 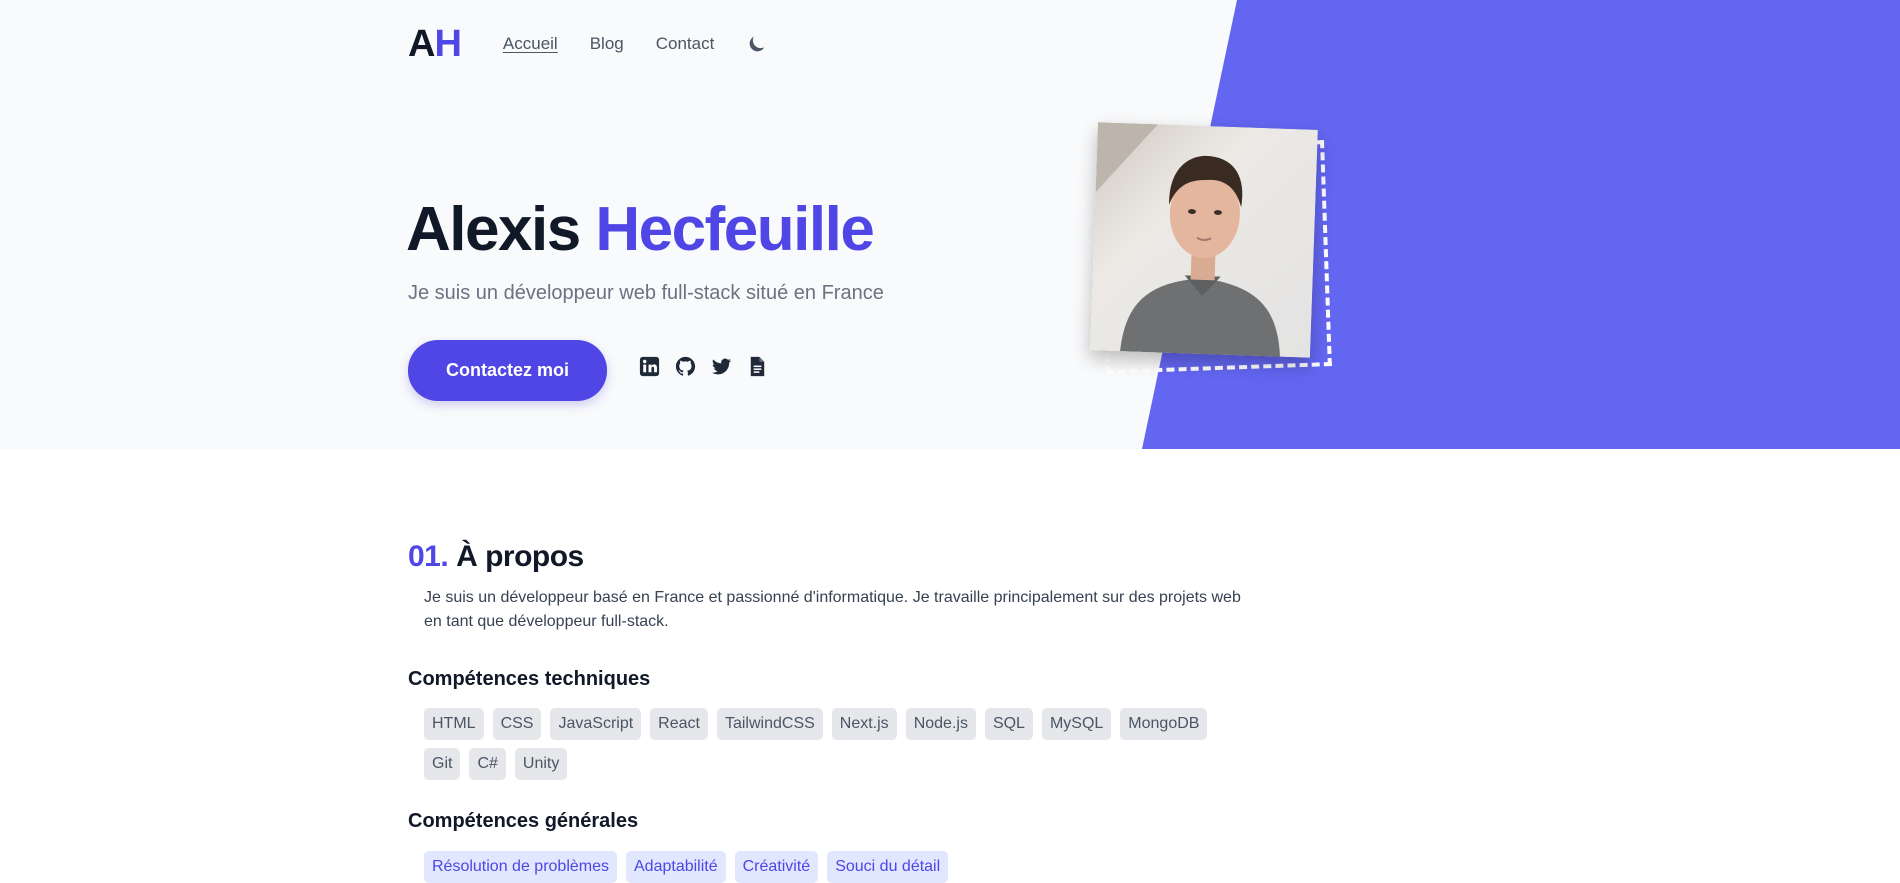 What do you see at coordinates (454, 724) in the screenshot?
I see `skill-tag: HTML` at bounding box center [454, 724].